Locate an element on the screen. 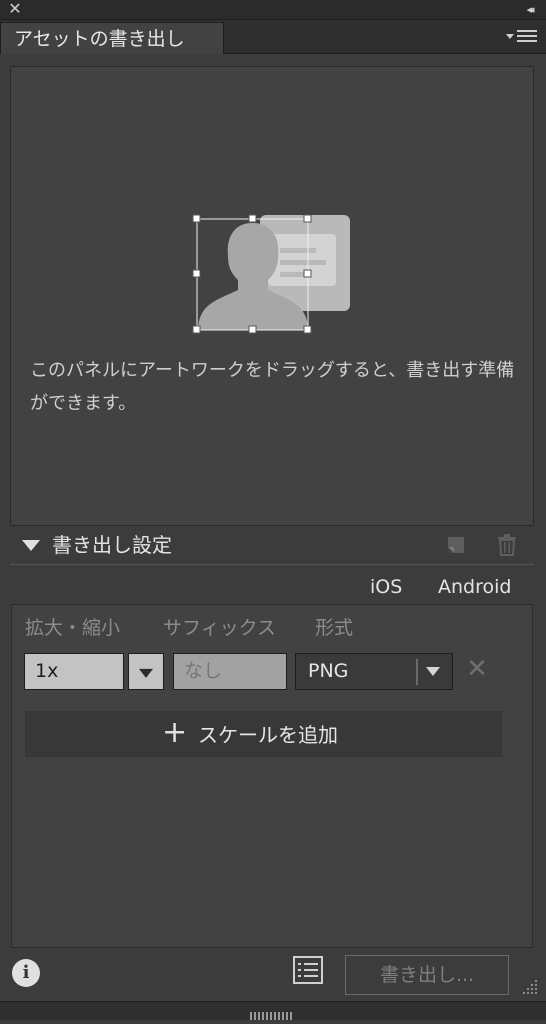  preset-ios: iOS is located at coordinates (386, 587).